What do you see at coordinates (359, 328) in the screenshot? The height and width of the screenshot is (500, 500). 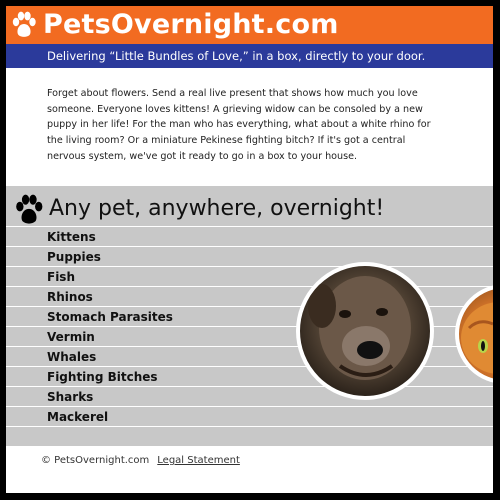 I see `dog-face-illustration` at bounding box center [359, 328].